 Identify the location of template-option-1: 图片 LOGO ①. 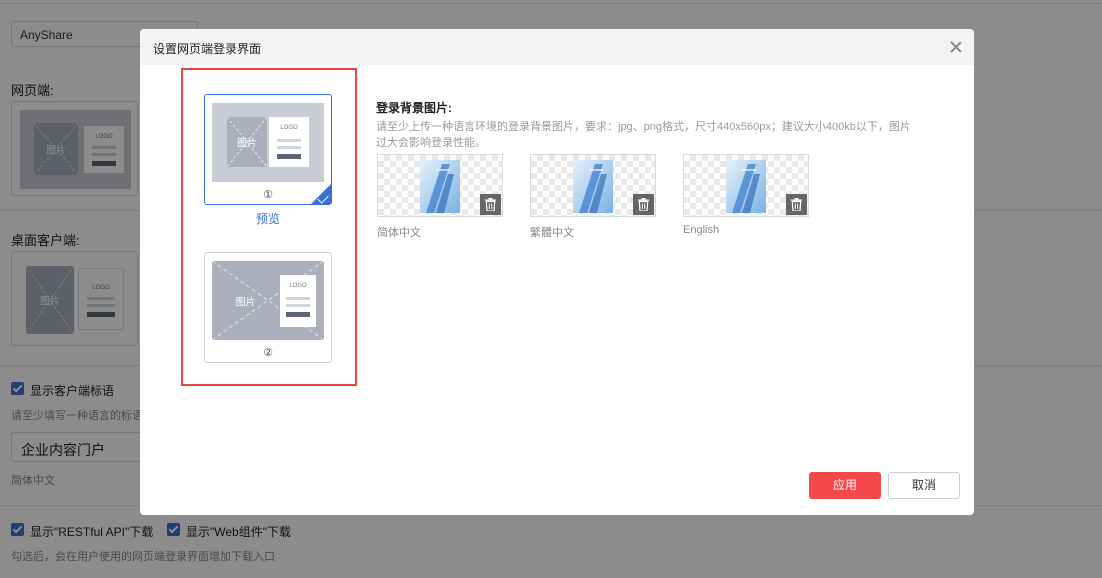
(268, 149).